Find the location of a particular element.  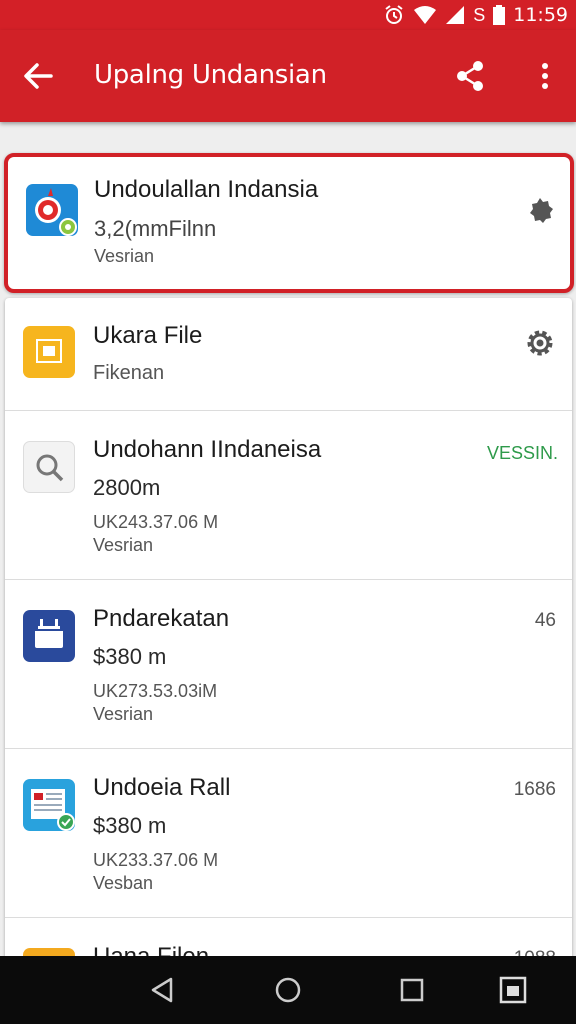

list-item: Ukara File Fikenan is located at coordinates (288, 354).